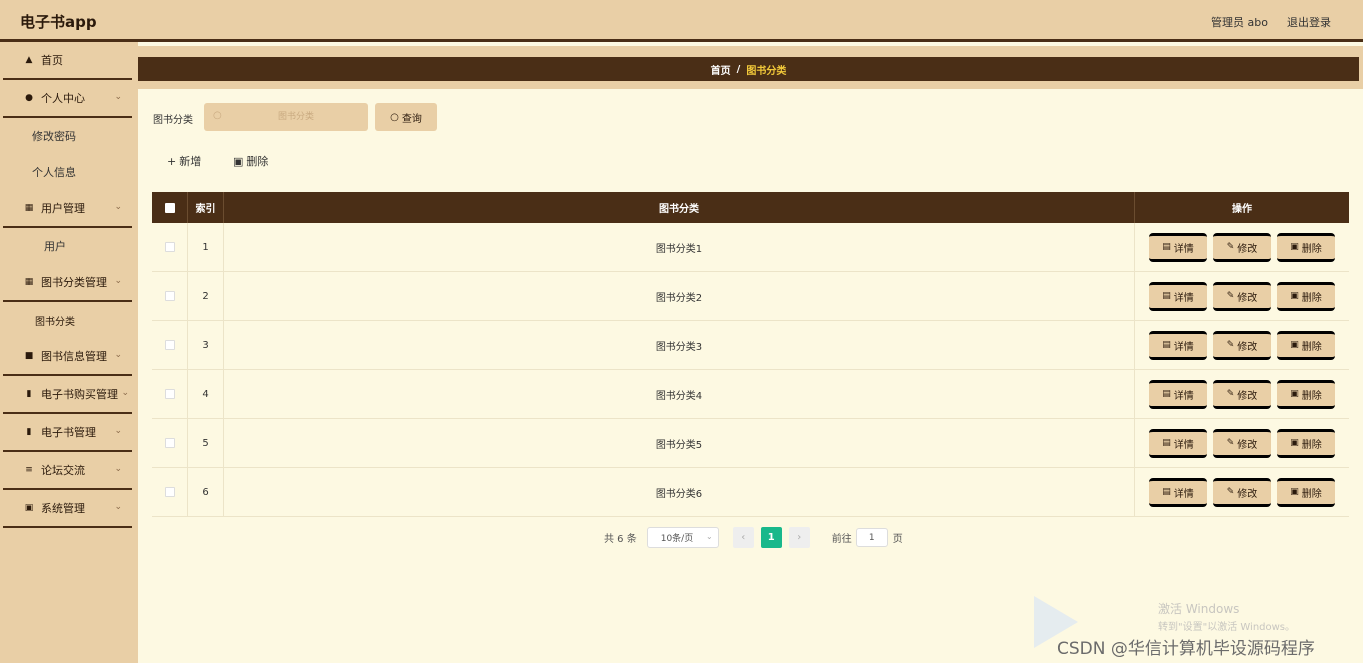  I want to click on sidebar-subitem-change-password: 修改密码, so click(69, 136).